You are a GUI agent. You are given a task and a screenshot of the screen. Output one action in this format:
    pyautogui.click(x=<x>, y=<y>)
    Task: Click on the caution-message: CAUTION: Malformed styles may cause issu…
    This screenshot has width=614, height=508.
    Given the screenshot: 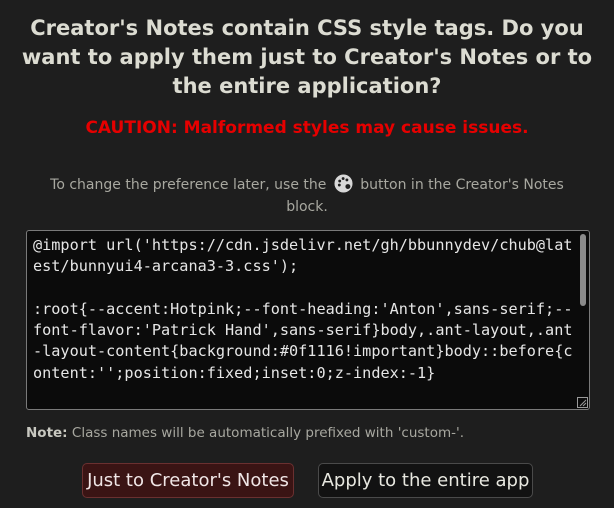 What is the action you would take?
    pyautogui.click(x=307, y=128)
    